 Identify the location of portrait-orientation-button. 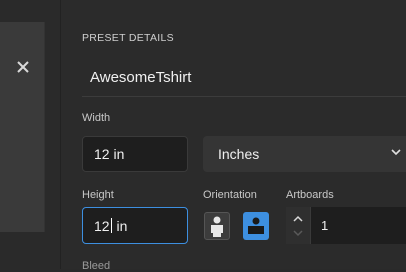
(217, 226).